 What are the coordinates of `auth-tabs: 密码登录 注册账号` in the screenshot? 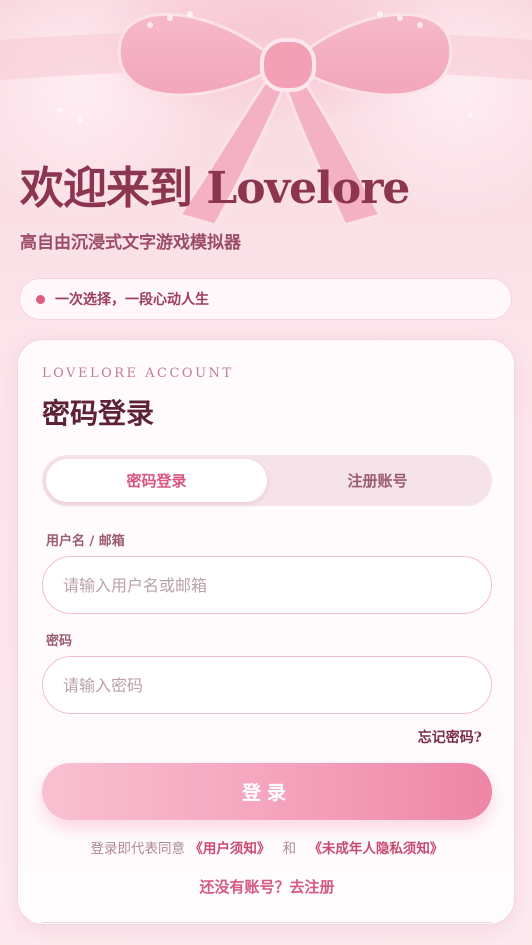 It's located at (267, 480).